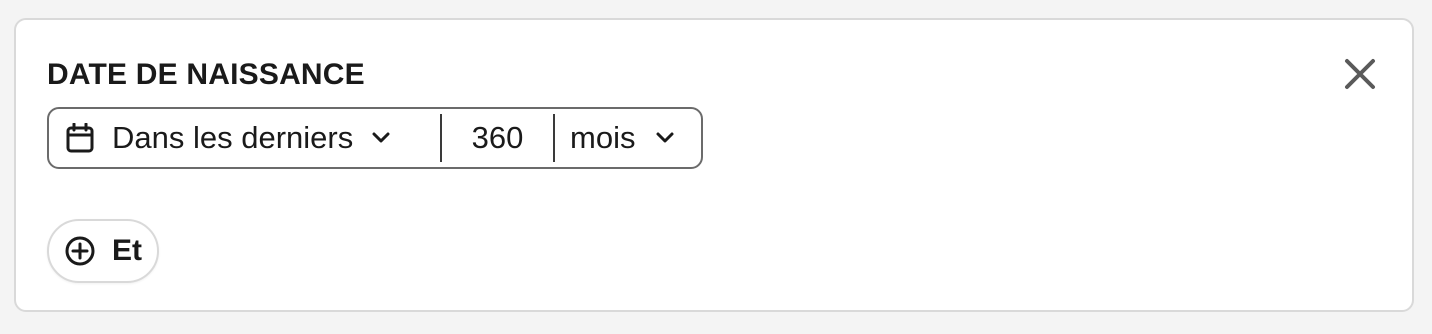 The width and height of the screenshot is (1432, 334). What do you see at coordinates (206, 74) in the screenshot?
I see `filter-title: DATE DE NAISSANCE` at bounding box center [206, 74].